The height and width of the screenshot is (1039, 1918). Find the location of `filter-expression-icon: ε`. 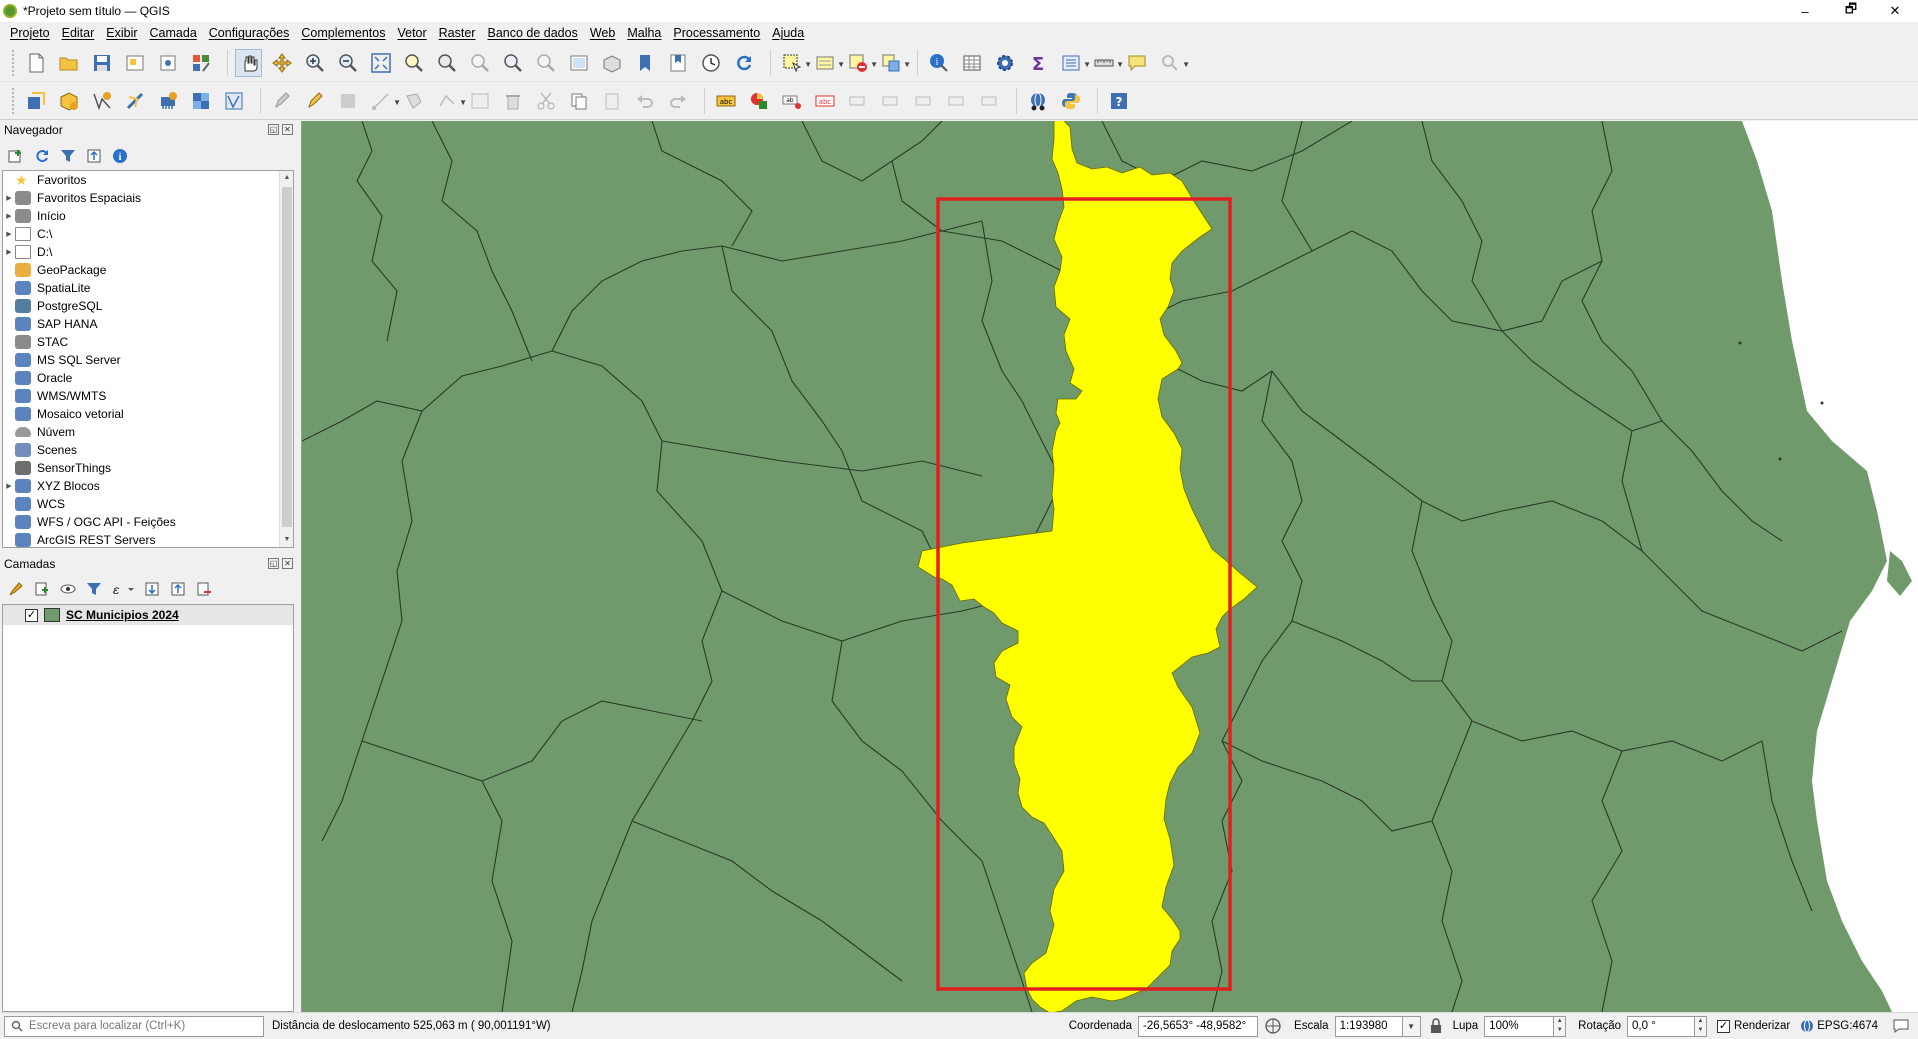

filter-expression-icon: ε is located at coordinates (123, 589).